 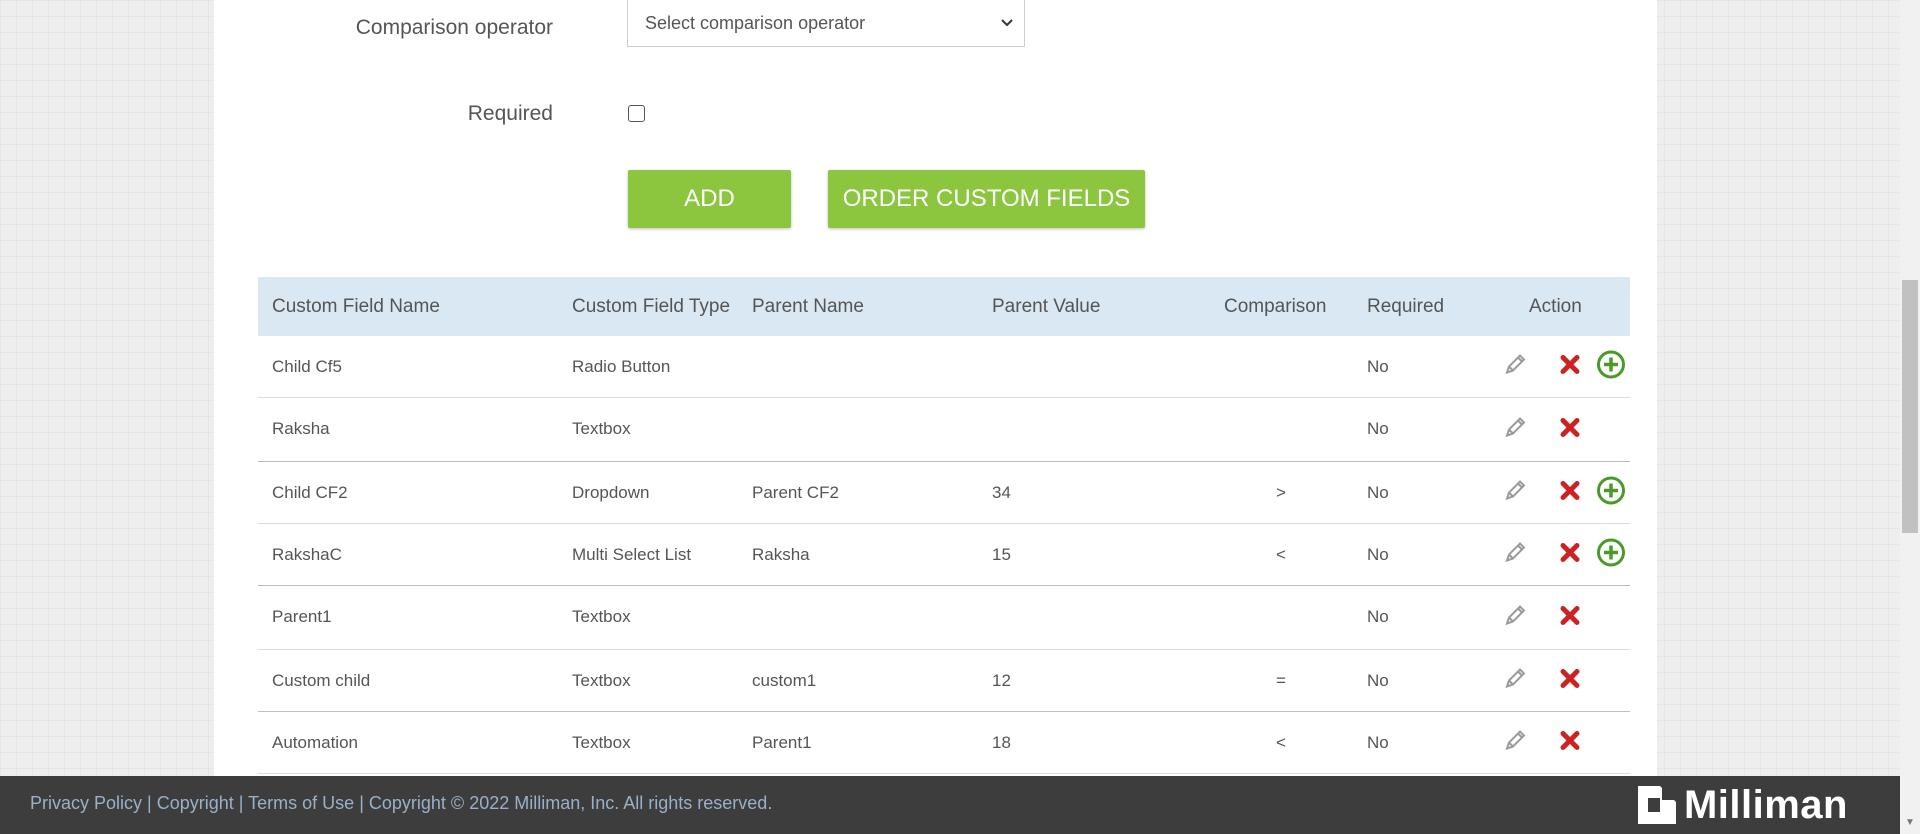 I want to click on table-row: Child CF2 Dropdown Parent CF2 34 > No, so click(x=944, y=493).